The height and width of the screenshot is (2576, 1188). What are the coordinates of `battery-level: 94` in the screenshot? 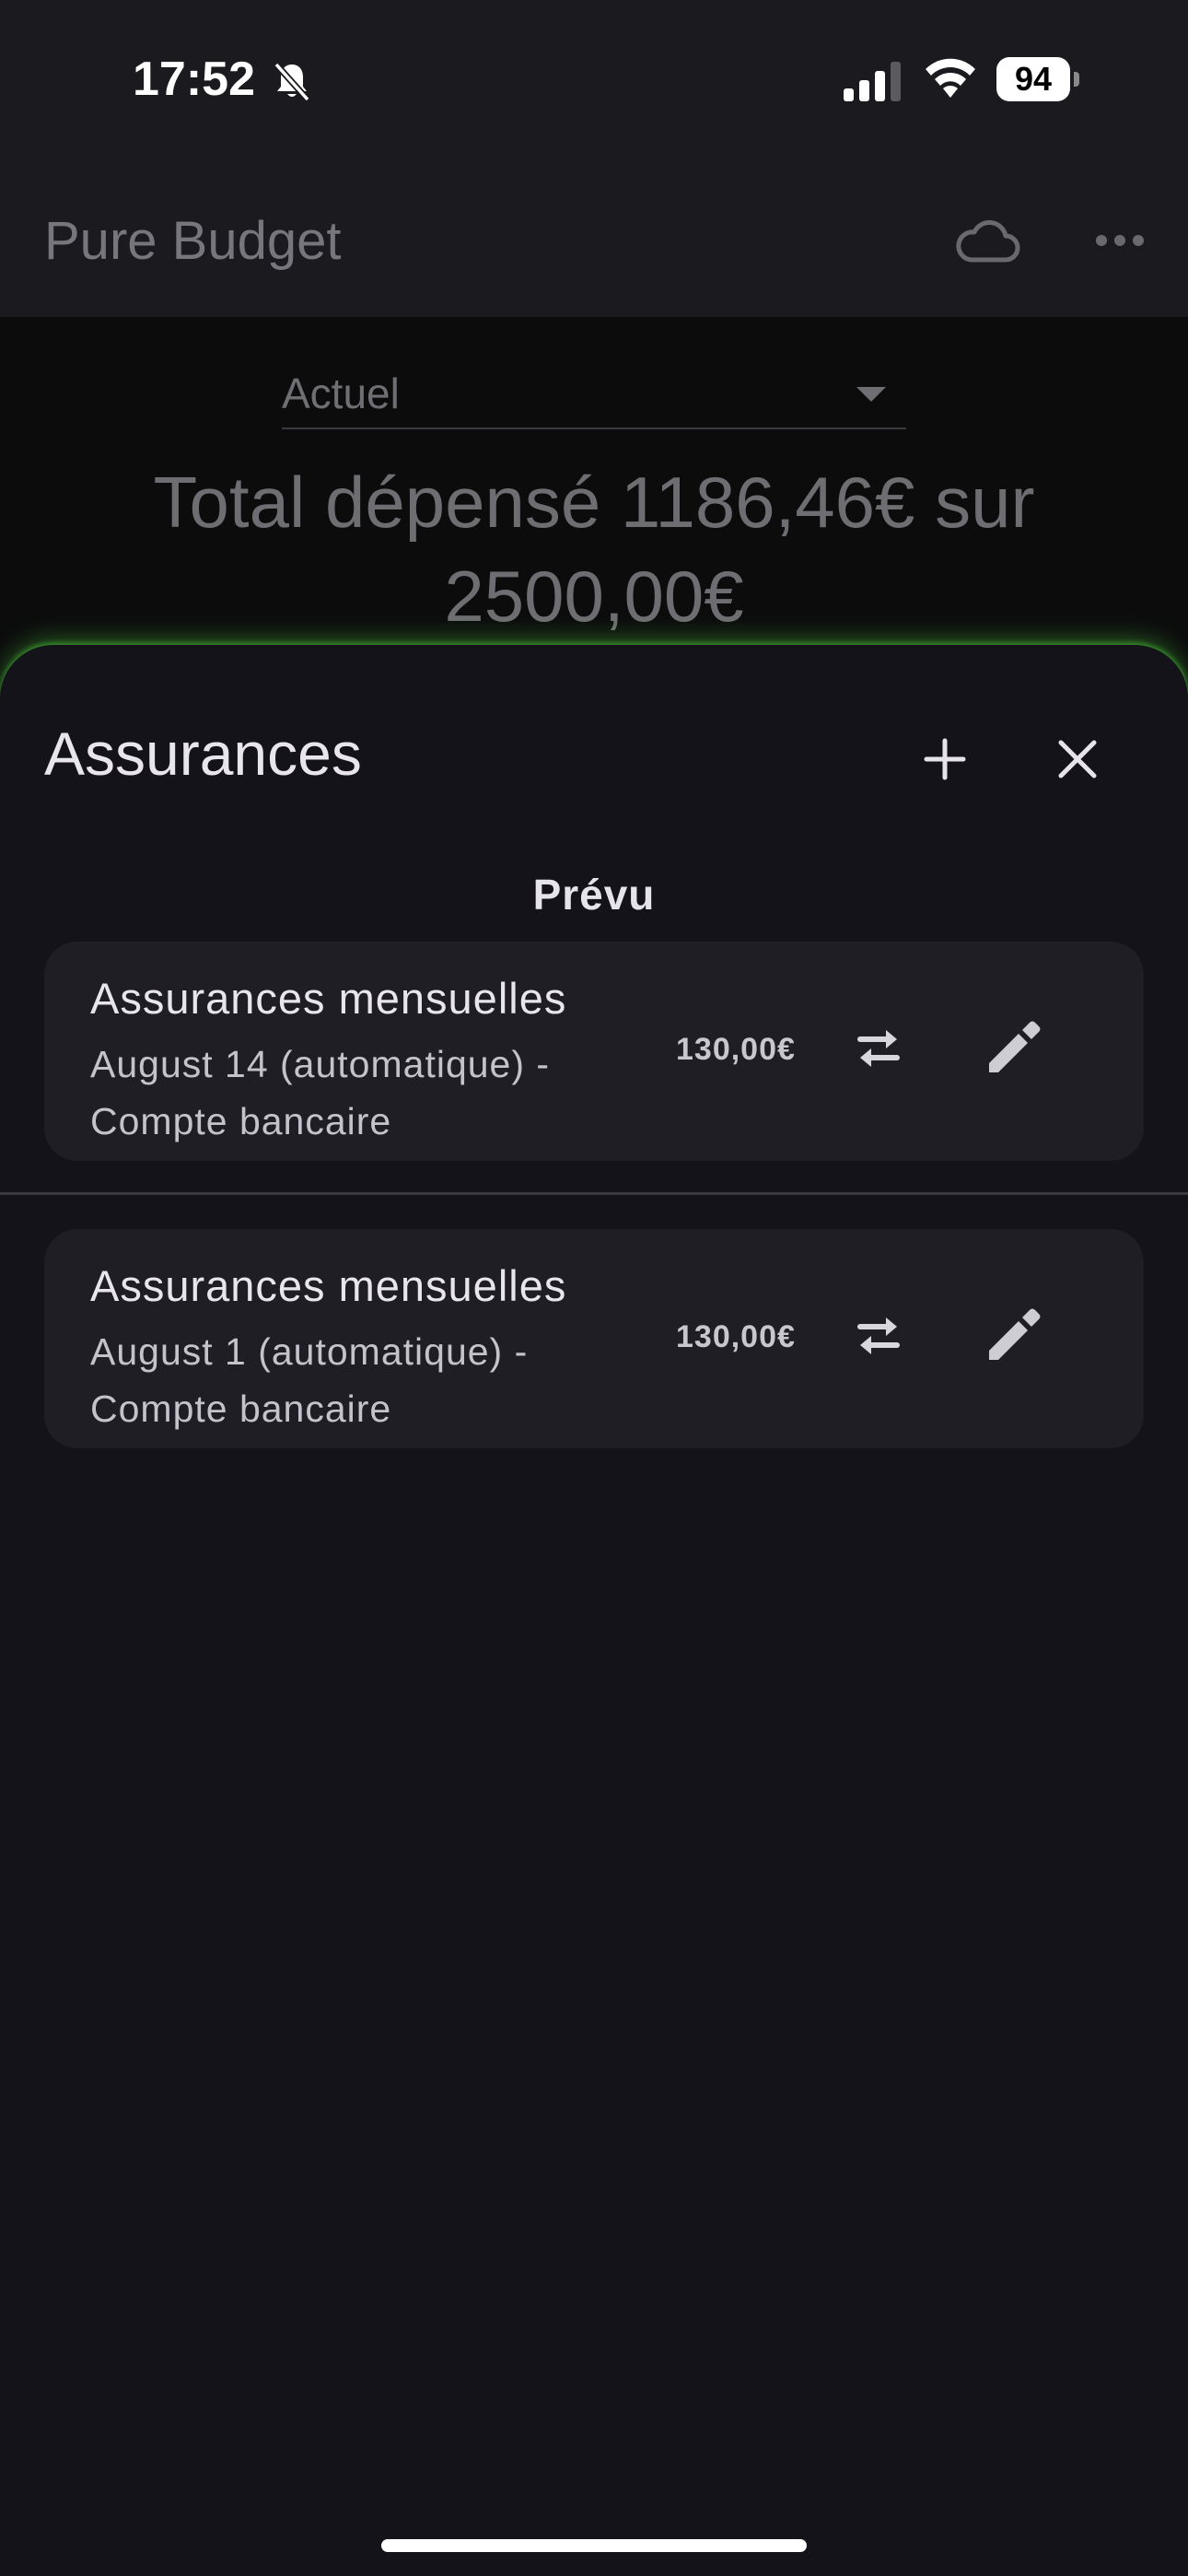 It's located at (1033, 79).